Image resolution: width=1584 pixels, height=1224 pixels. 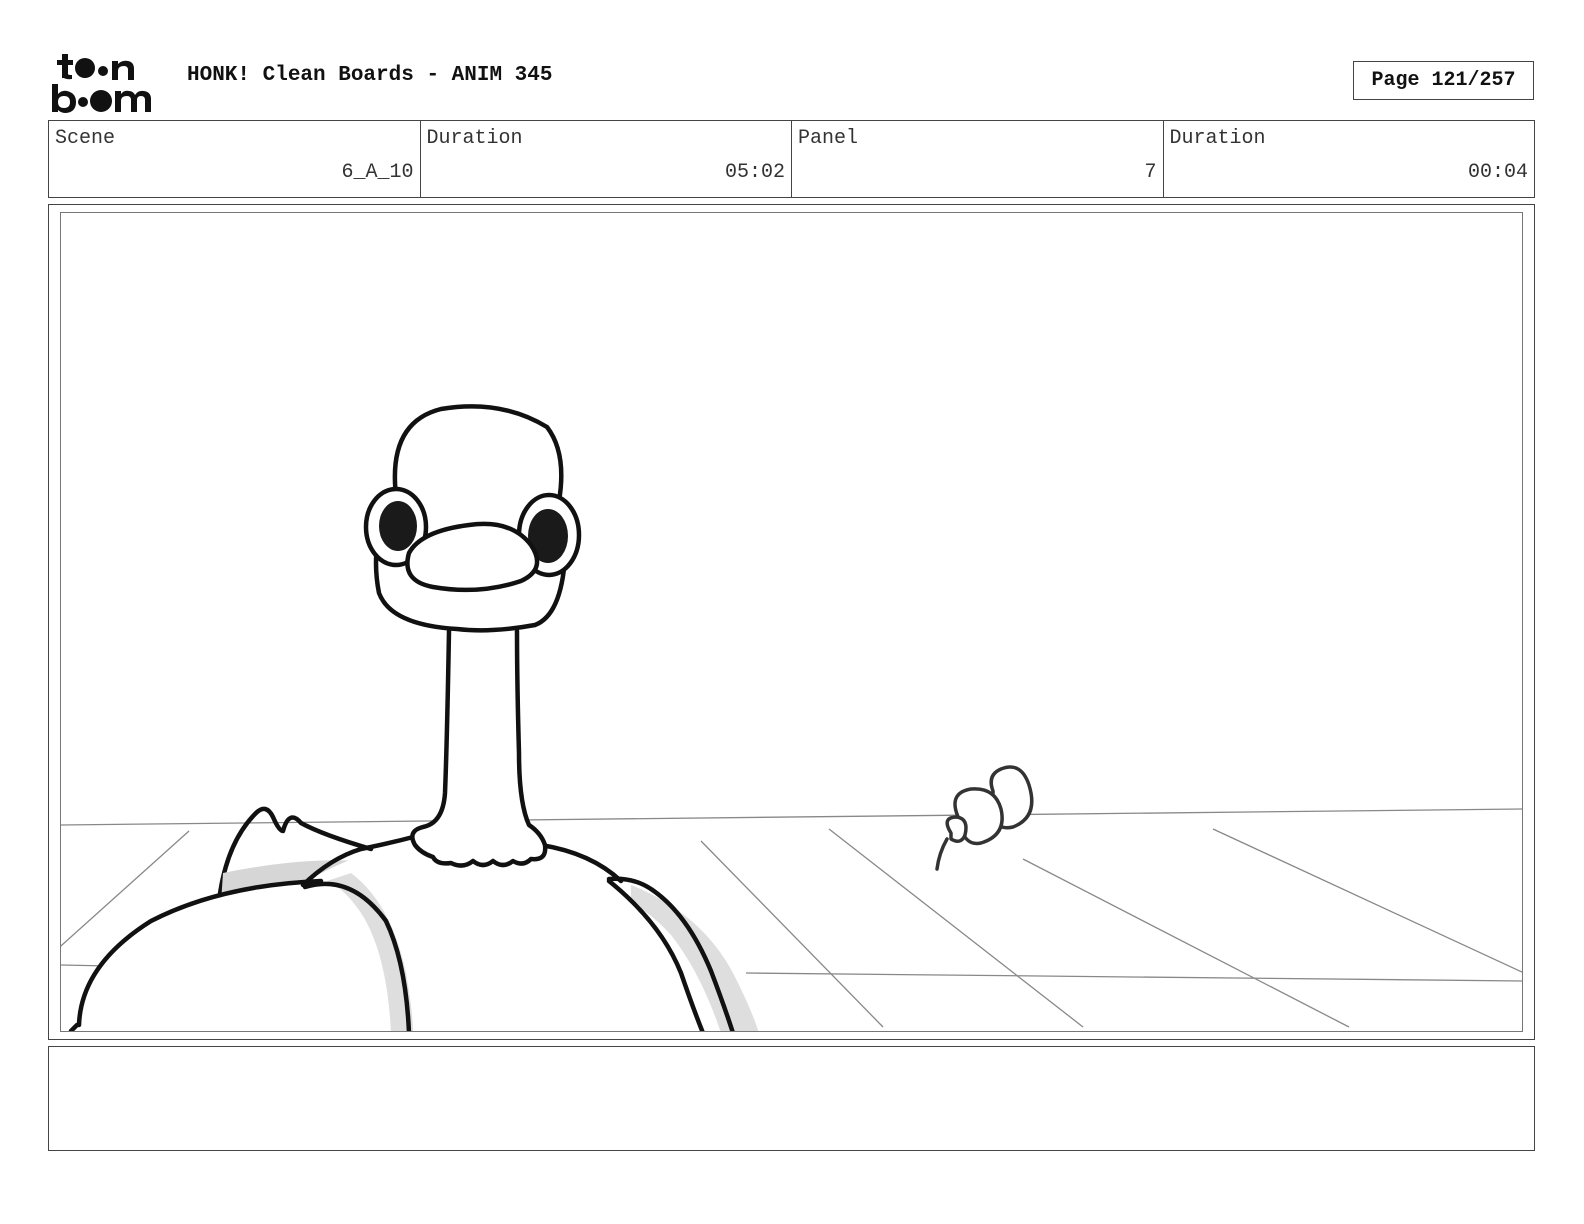 I want to click on panel-duration-cell: Duration 00:04, so click(x=1349, y=159).